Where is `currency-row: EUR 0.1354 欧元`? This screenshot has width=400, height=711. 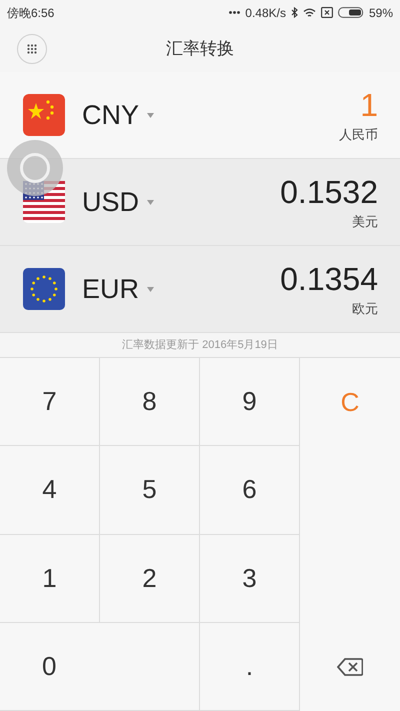
currency-row: EUR 0.1354 欧元 is located at coordinates (200, 289).